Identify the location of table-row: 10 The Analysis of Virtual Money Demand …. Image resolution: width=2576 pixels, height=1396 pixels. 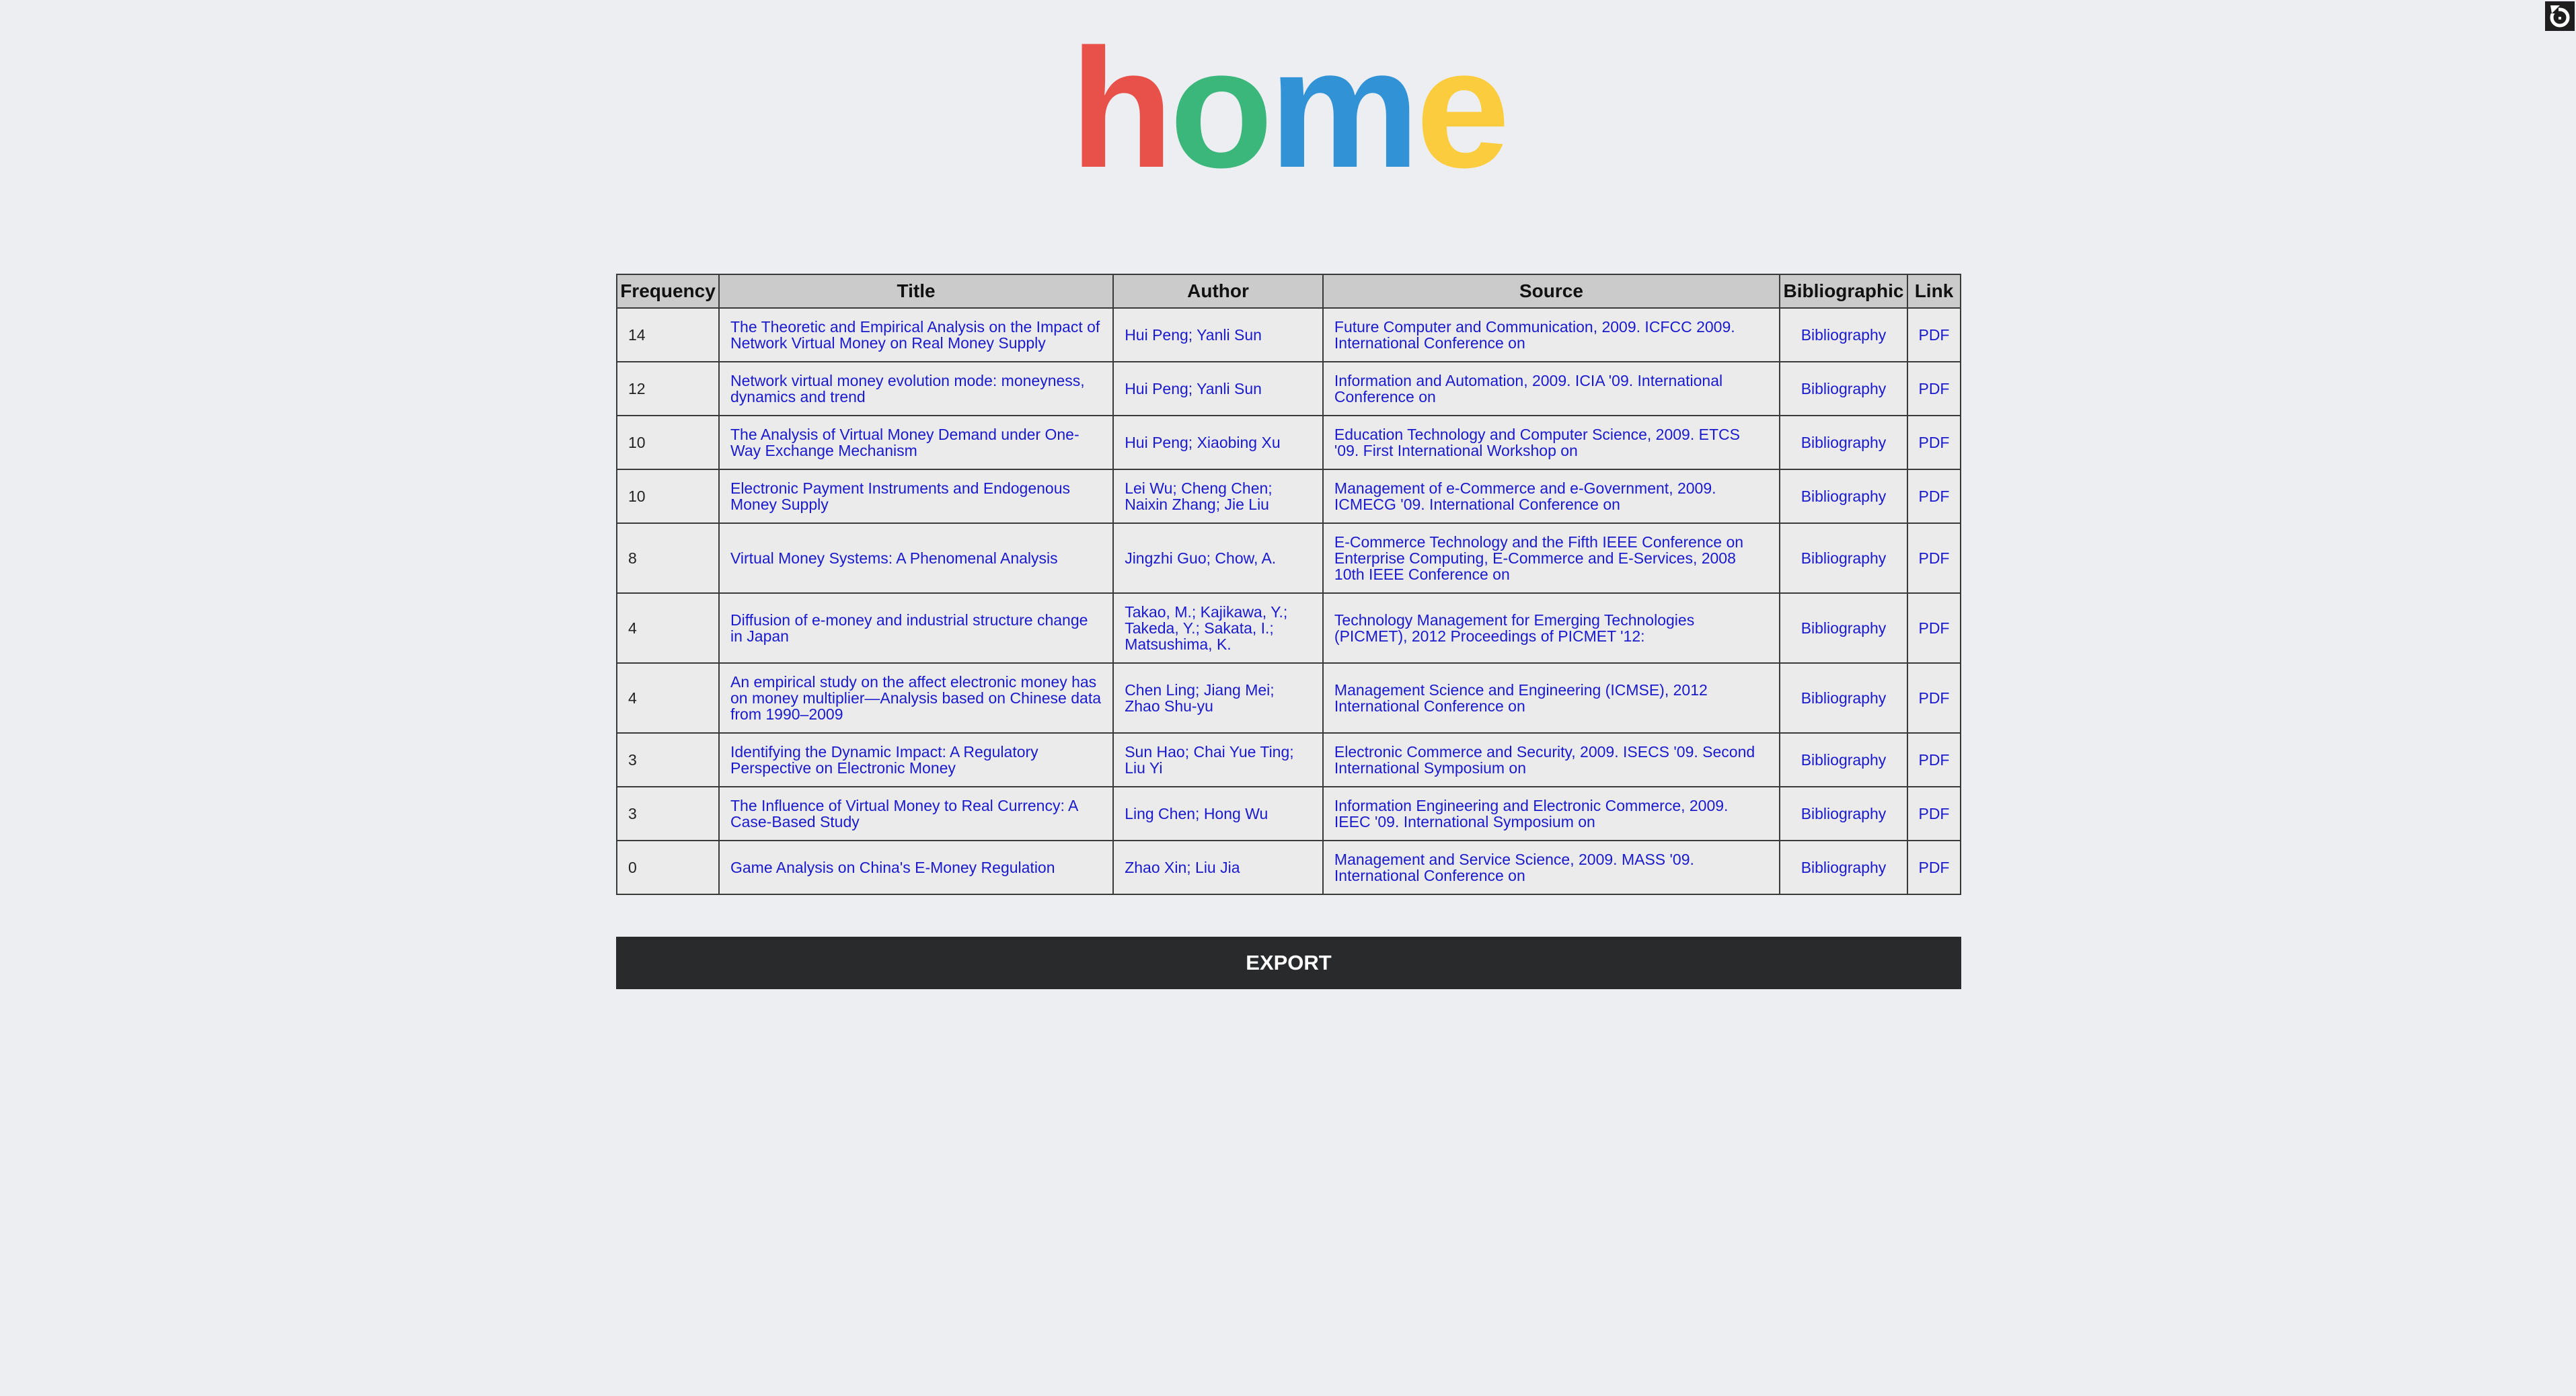
(1289, 442).